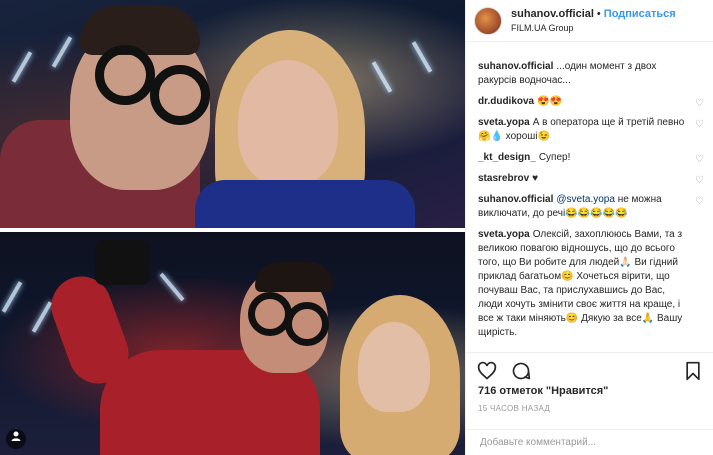  What do you see at coordinates (394, 367) in the screenshot?
I see `person-4-face` at bounding box center [394, 367].